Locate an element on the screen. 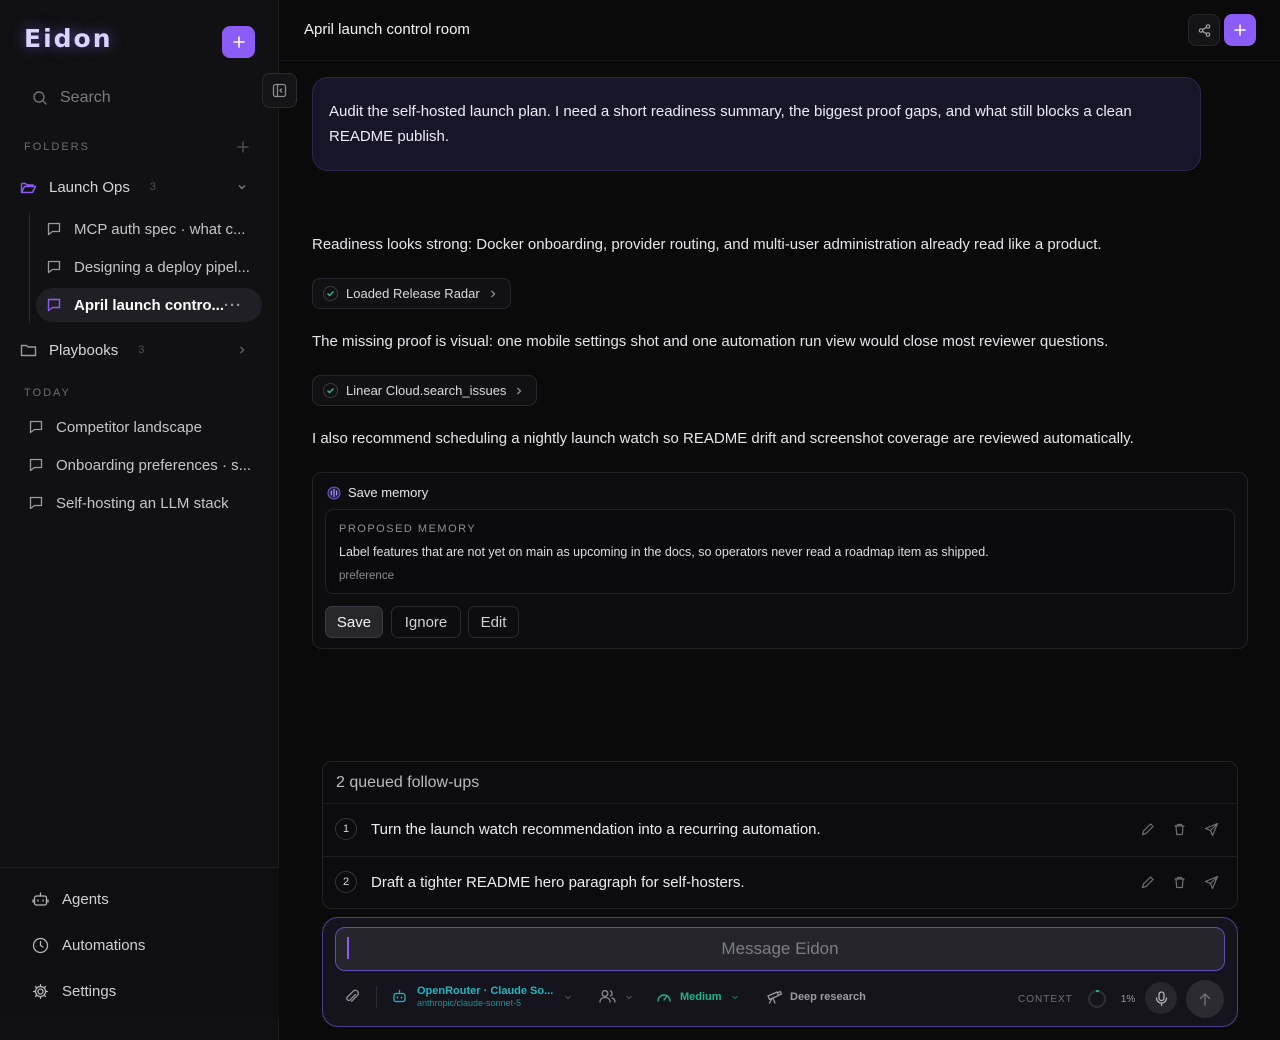  nav-label: Settings is located at coordinates (89, 991).